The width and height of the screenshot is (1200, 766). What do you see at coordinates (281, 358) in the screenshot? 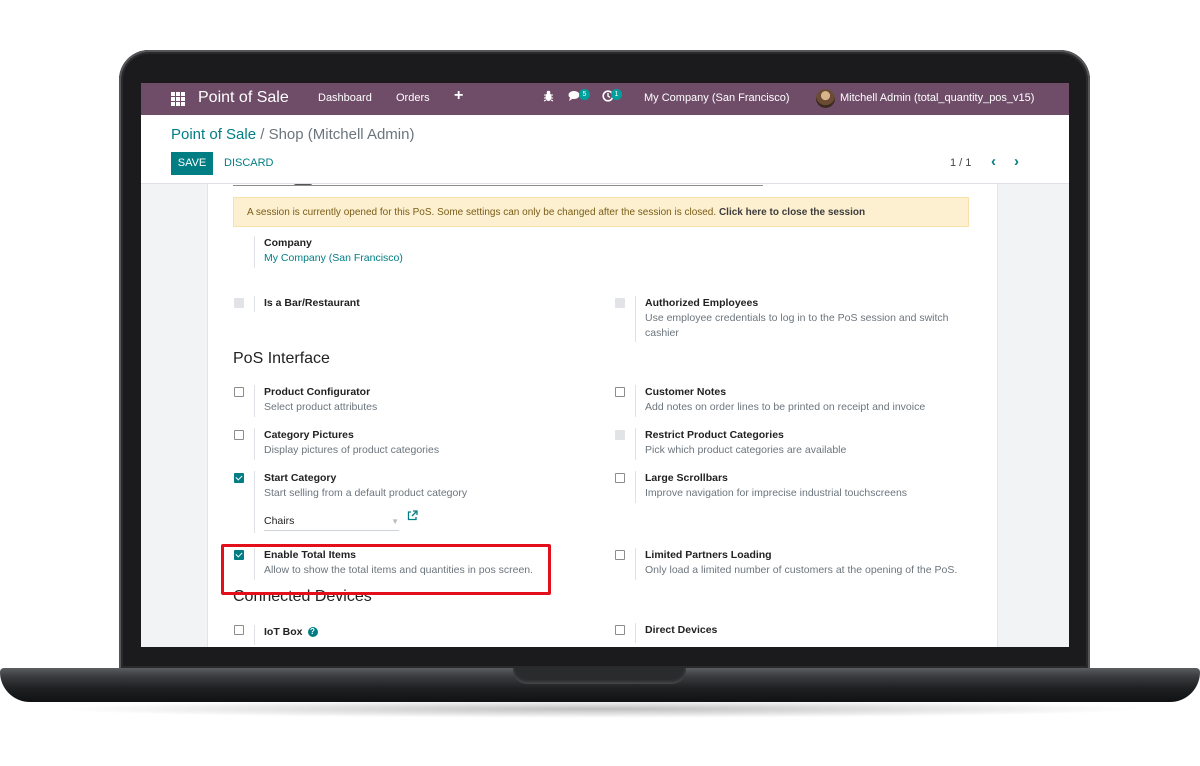
I see `pos-interface-title: PoS Interface` at bounding box center [281, 358].